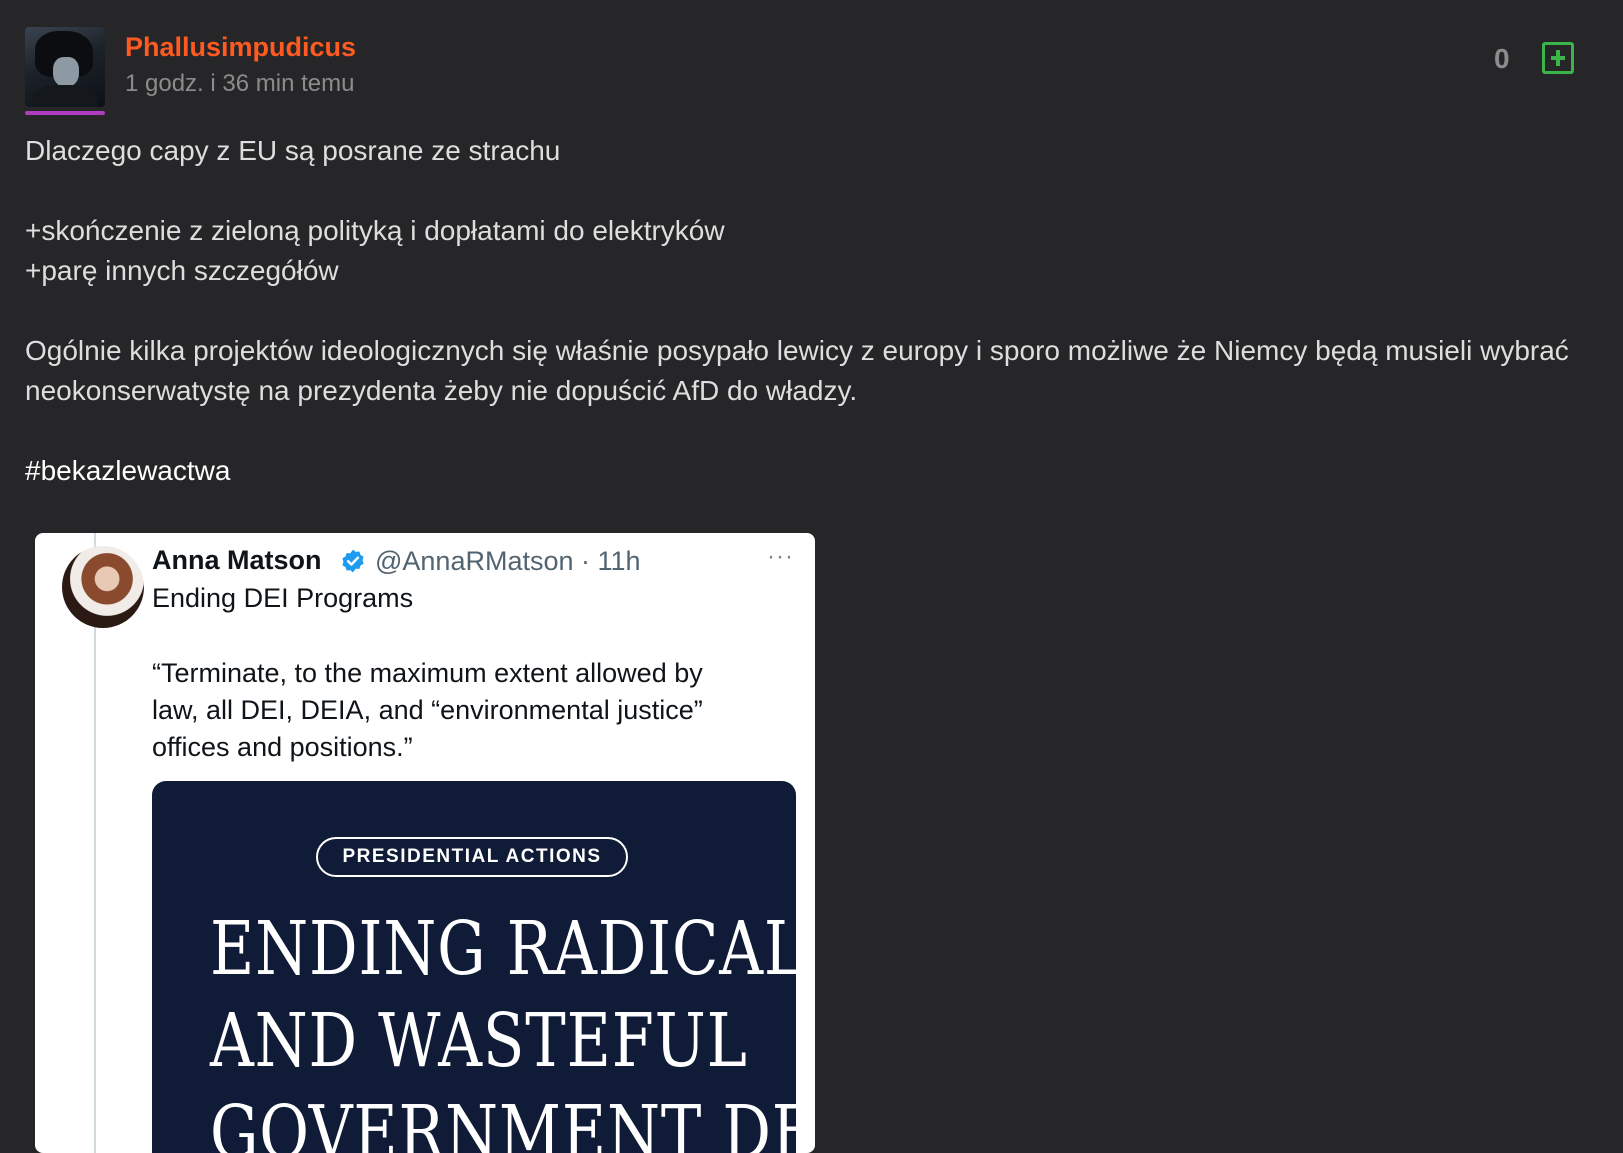 This screenshot has height=1153, width=1623. What do you see at coordinates (1502, 58) in the screenshot?
I see `vote-count: 0` at bounding box center [1502, 58].